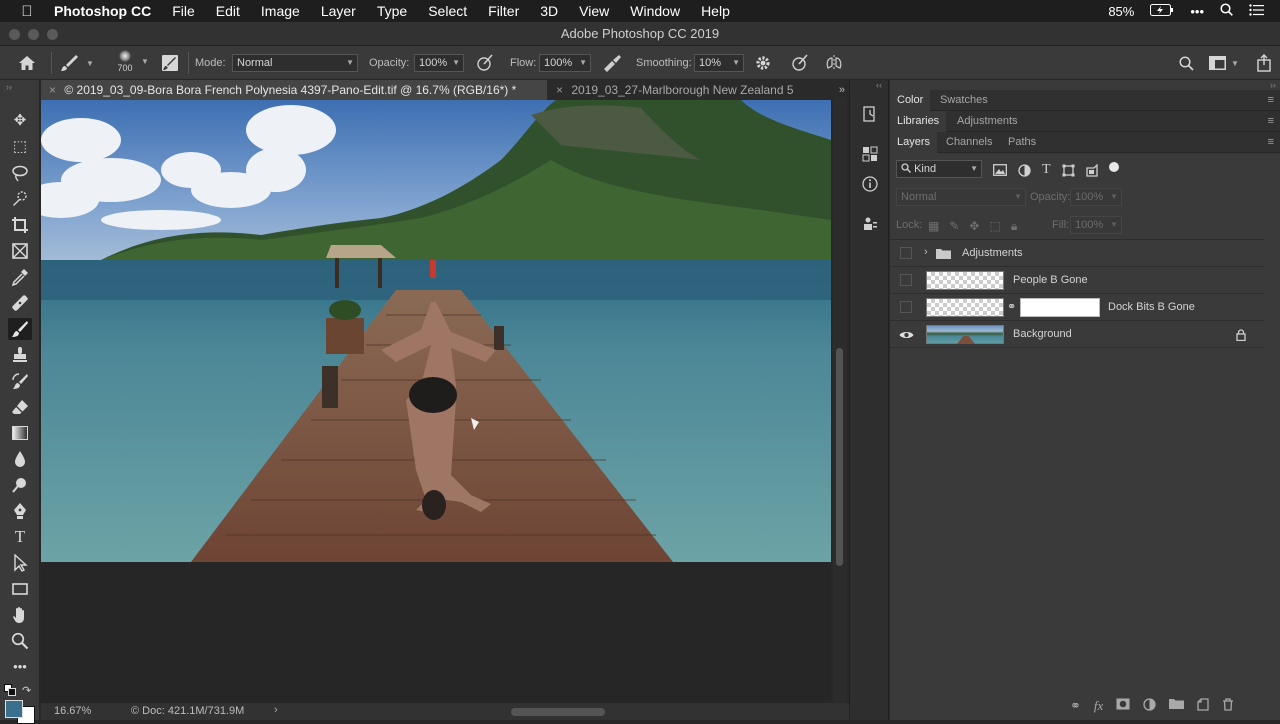 The width and height of the screenshot is (1280, 724). I want to click on doc-info: © Doc: 421.1M/731.9M, so click(187, 711).